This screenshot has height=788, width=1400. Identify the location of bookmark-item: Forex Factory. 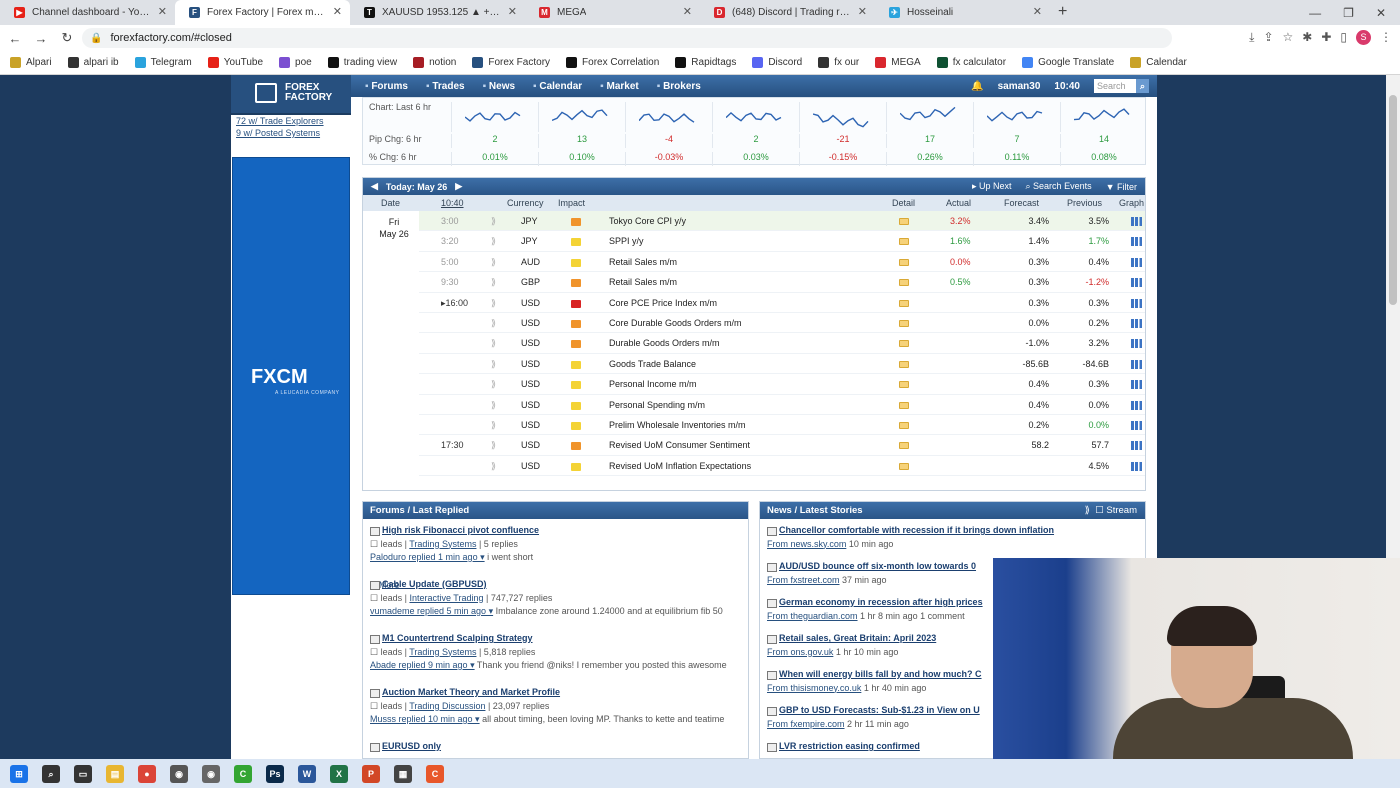
(511, 62).